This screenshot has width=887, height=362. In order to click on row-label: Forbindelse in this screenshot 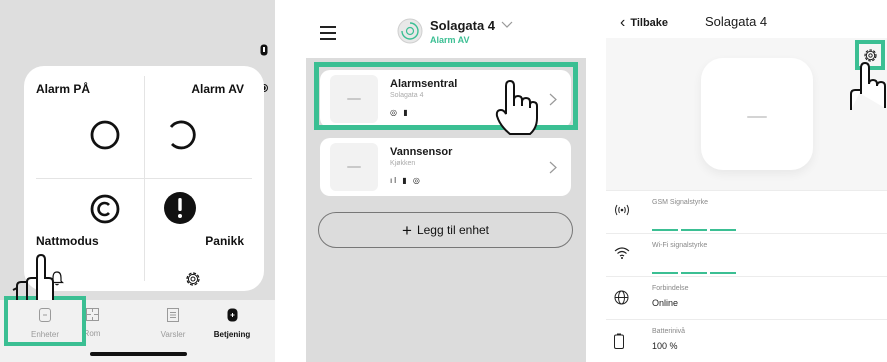, I will do `click(670, 288)`.